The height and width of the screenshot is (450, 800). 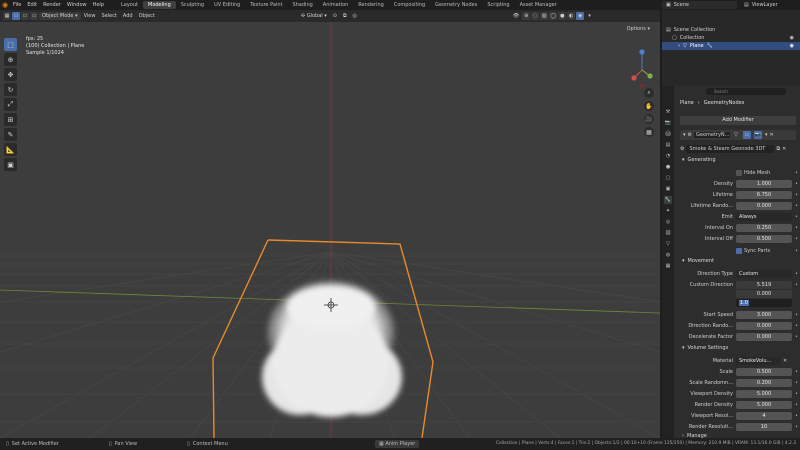 I want to click on solid-shading-icon: ●, so click(x=562, y=16).